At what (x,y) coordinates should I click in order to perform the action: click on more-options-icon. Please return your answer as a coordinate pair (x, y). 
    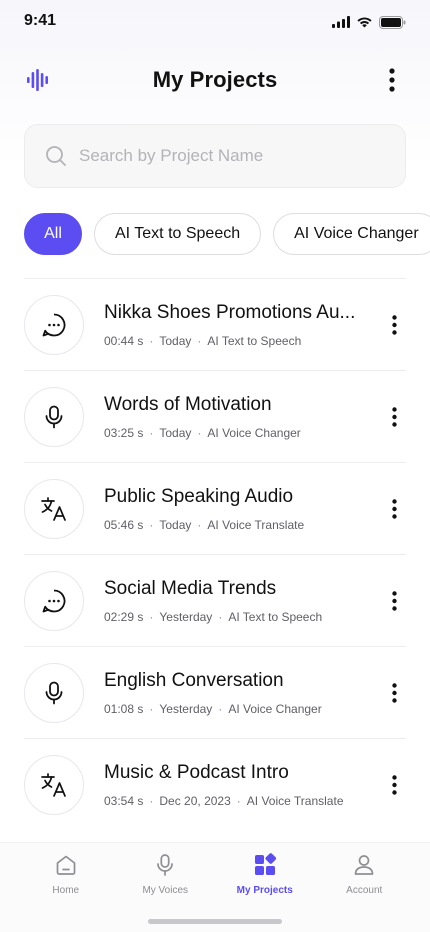
    Looking at the image, I should click on (392, 80).